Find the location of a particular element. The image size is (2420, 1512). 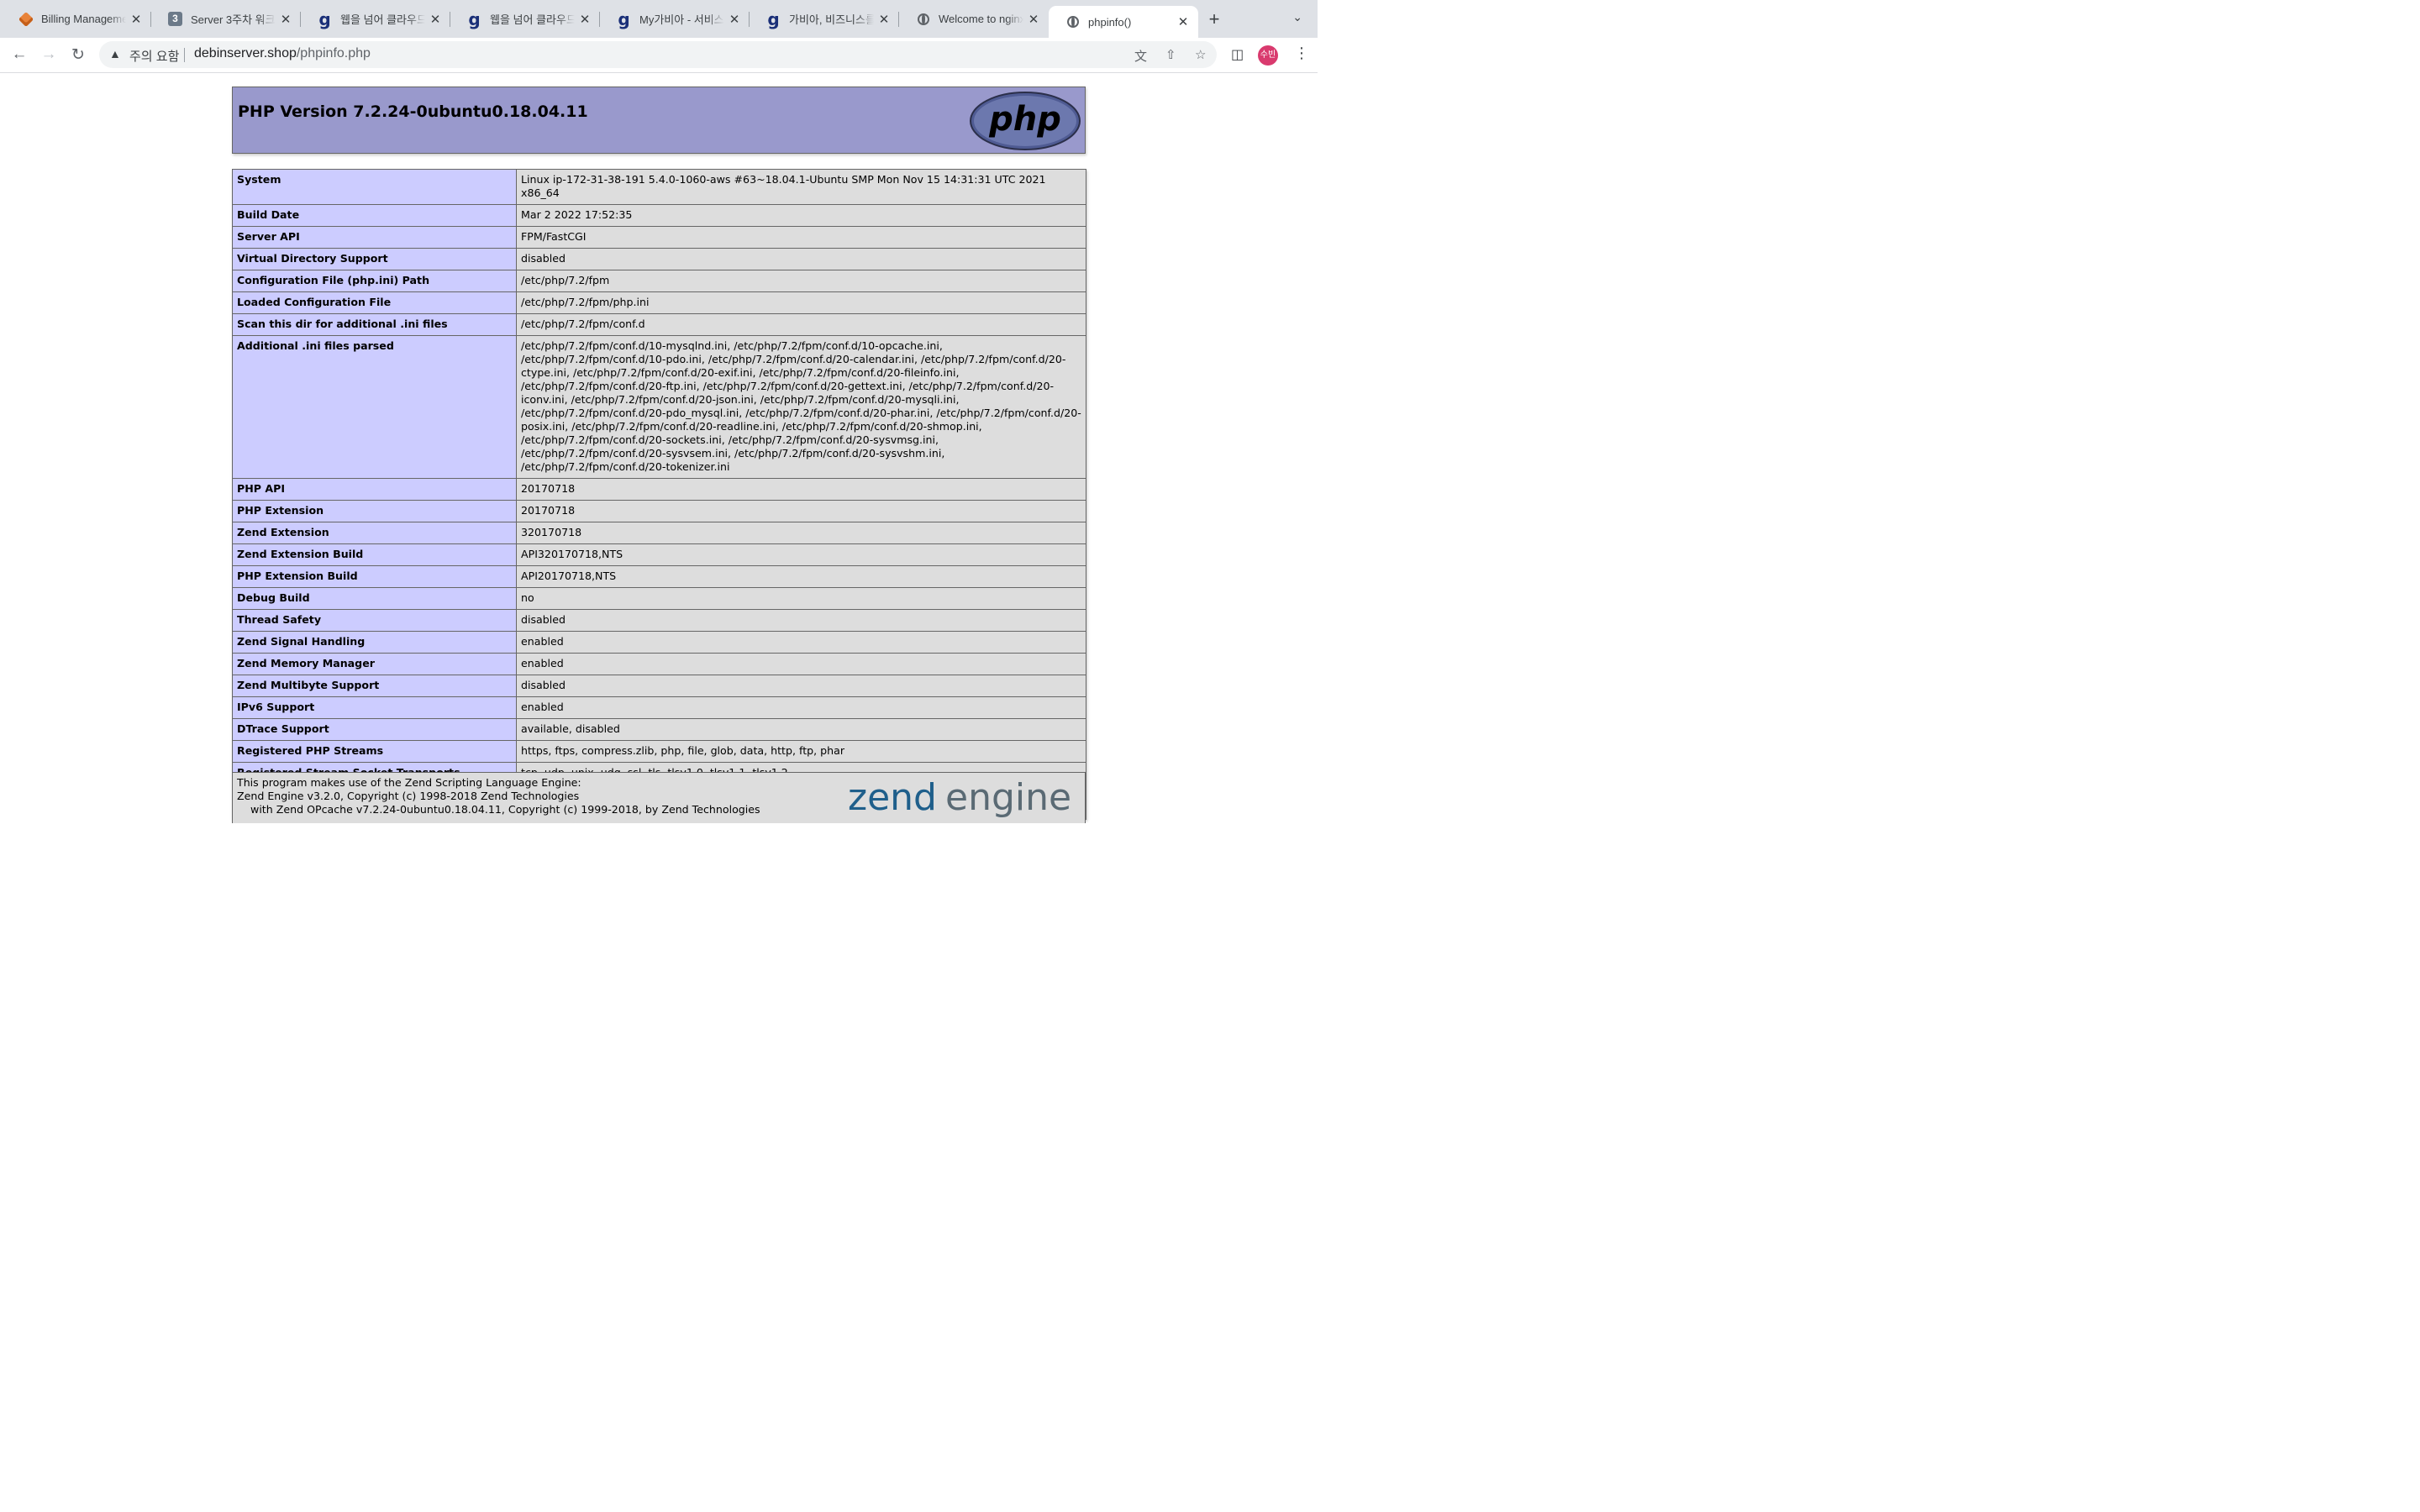

forward-arrow-icon: → is located at coordinates (49, 55).